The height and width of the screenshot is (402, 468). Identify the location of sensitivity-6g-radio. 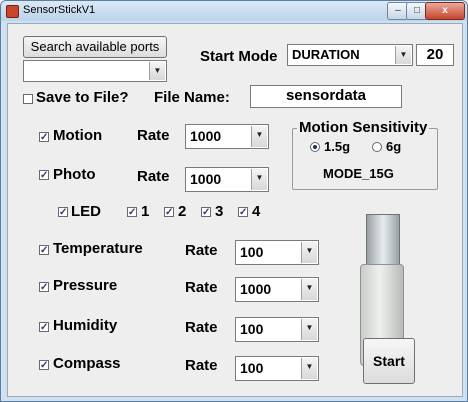
(377, 147).